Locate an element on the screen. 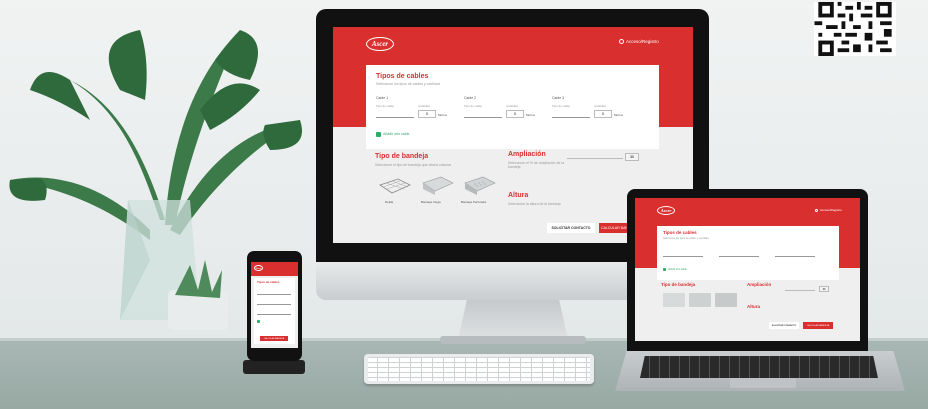 Image resolution: width=928 pixels, height=409 pixels. cable-2-qty-label: Cantidad is located at coordinates (512, 106).